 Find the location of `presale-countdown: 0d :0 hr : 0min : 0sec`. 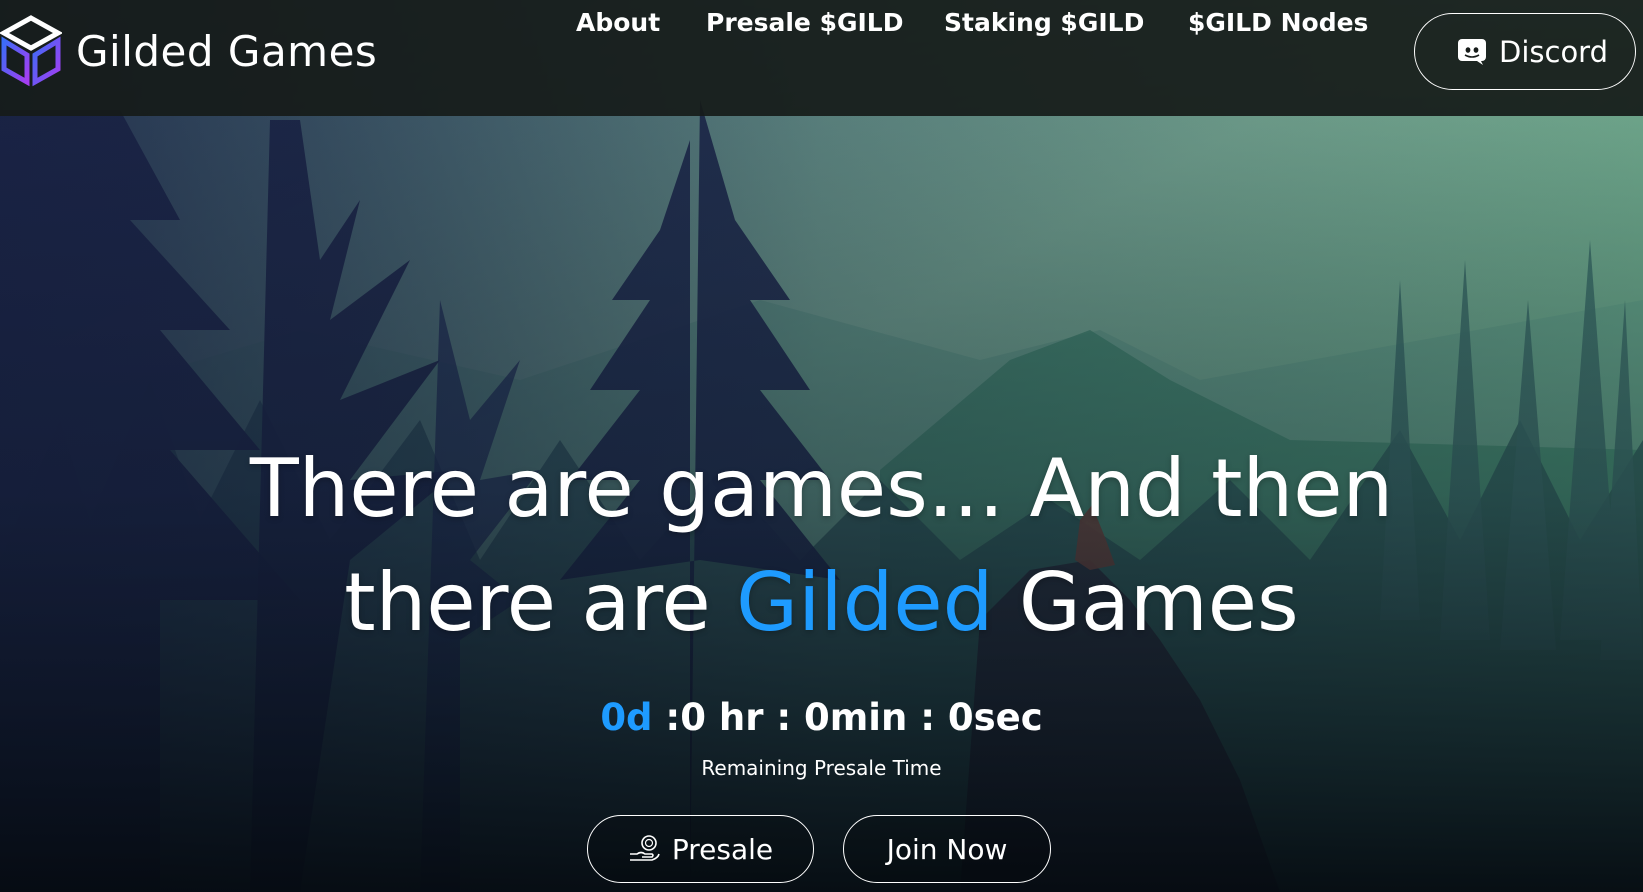

presale-countdown: 0d :0 hr : 0min : 0sec is located at coordinates (821, 717).